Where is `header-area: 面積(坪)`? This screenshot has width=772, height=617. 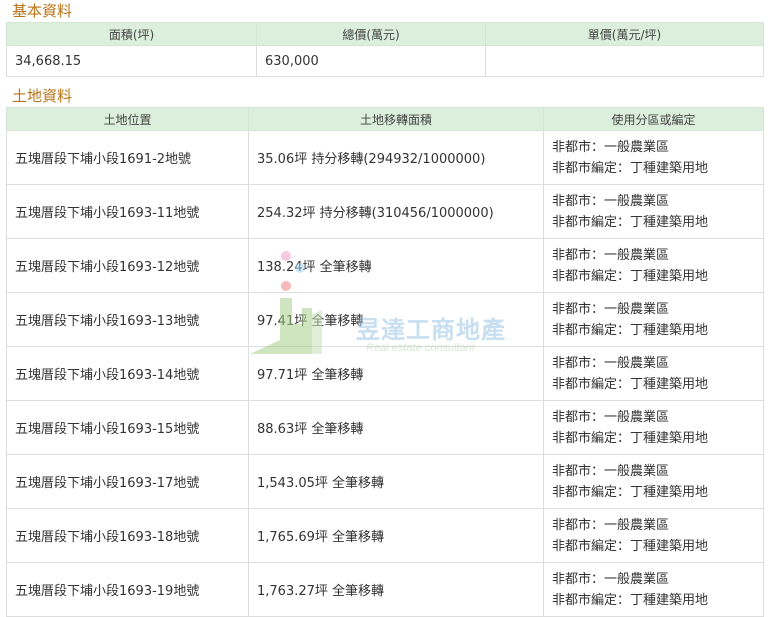 header-area: 面積(坪) is located at coordinates (131, 34).